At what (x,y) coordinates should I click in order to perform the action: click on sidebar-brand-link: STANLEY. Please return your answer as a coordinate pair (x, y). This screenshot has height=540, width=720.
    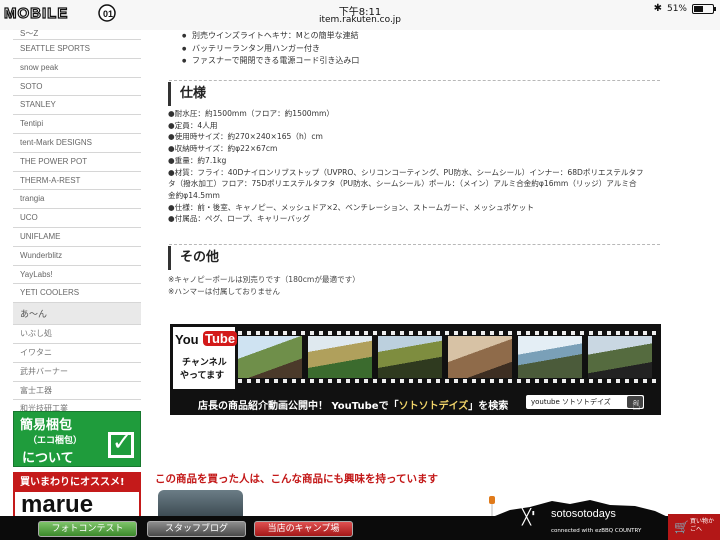
    Looking at the image, I should click on (77, 106).